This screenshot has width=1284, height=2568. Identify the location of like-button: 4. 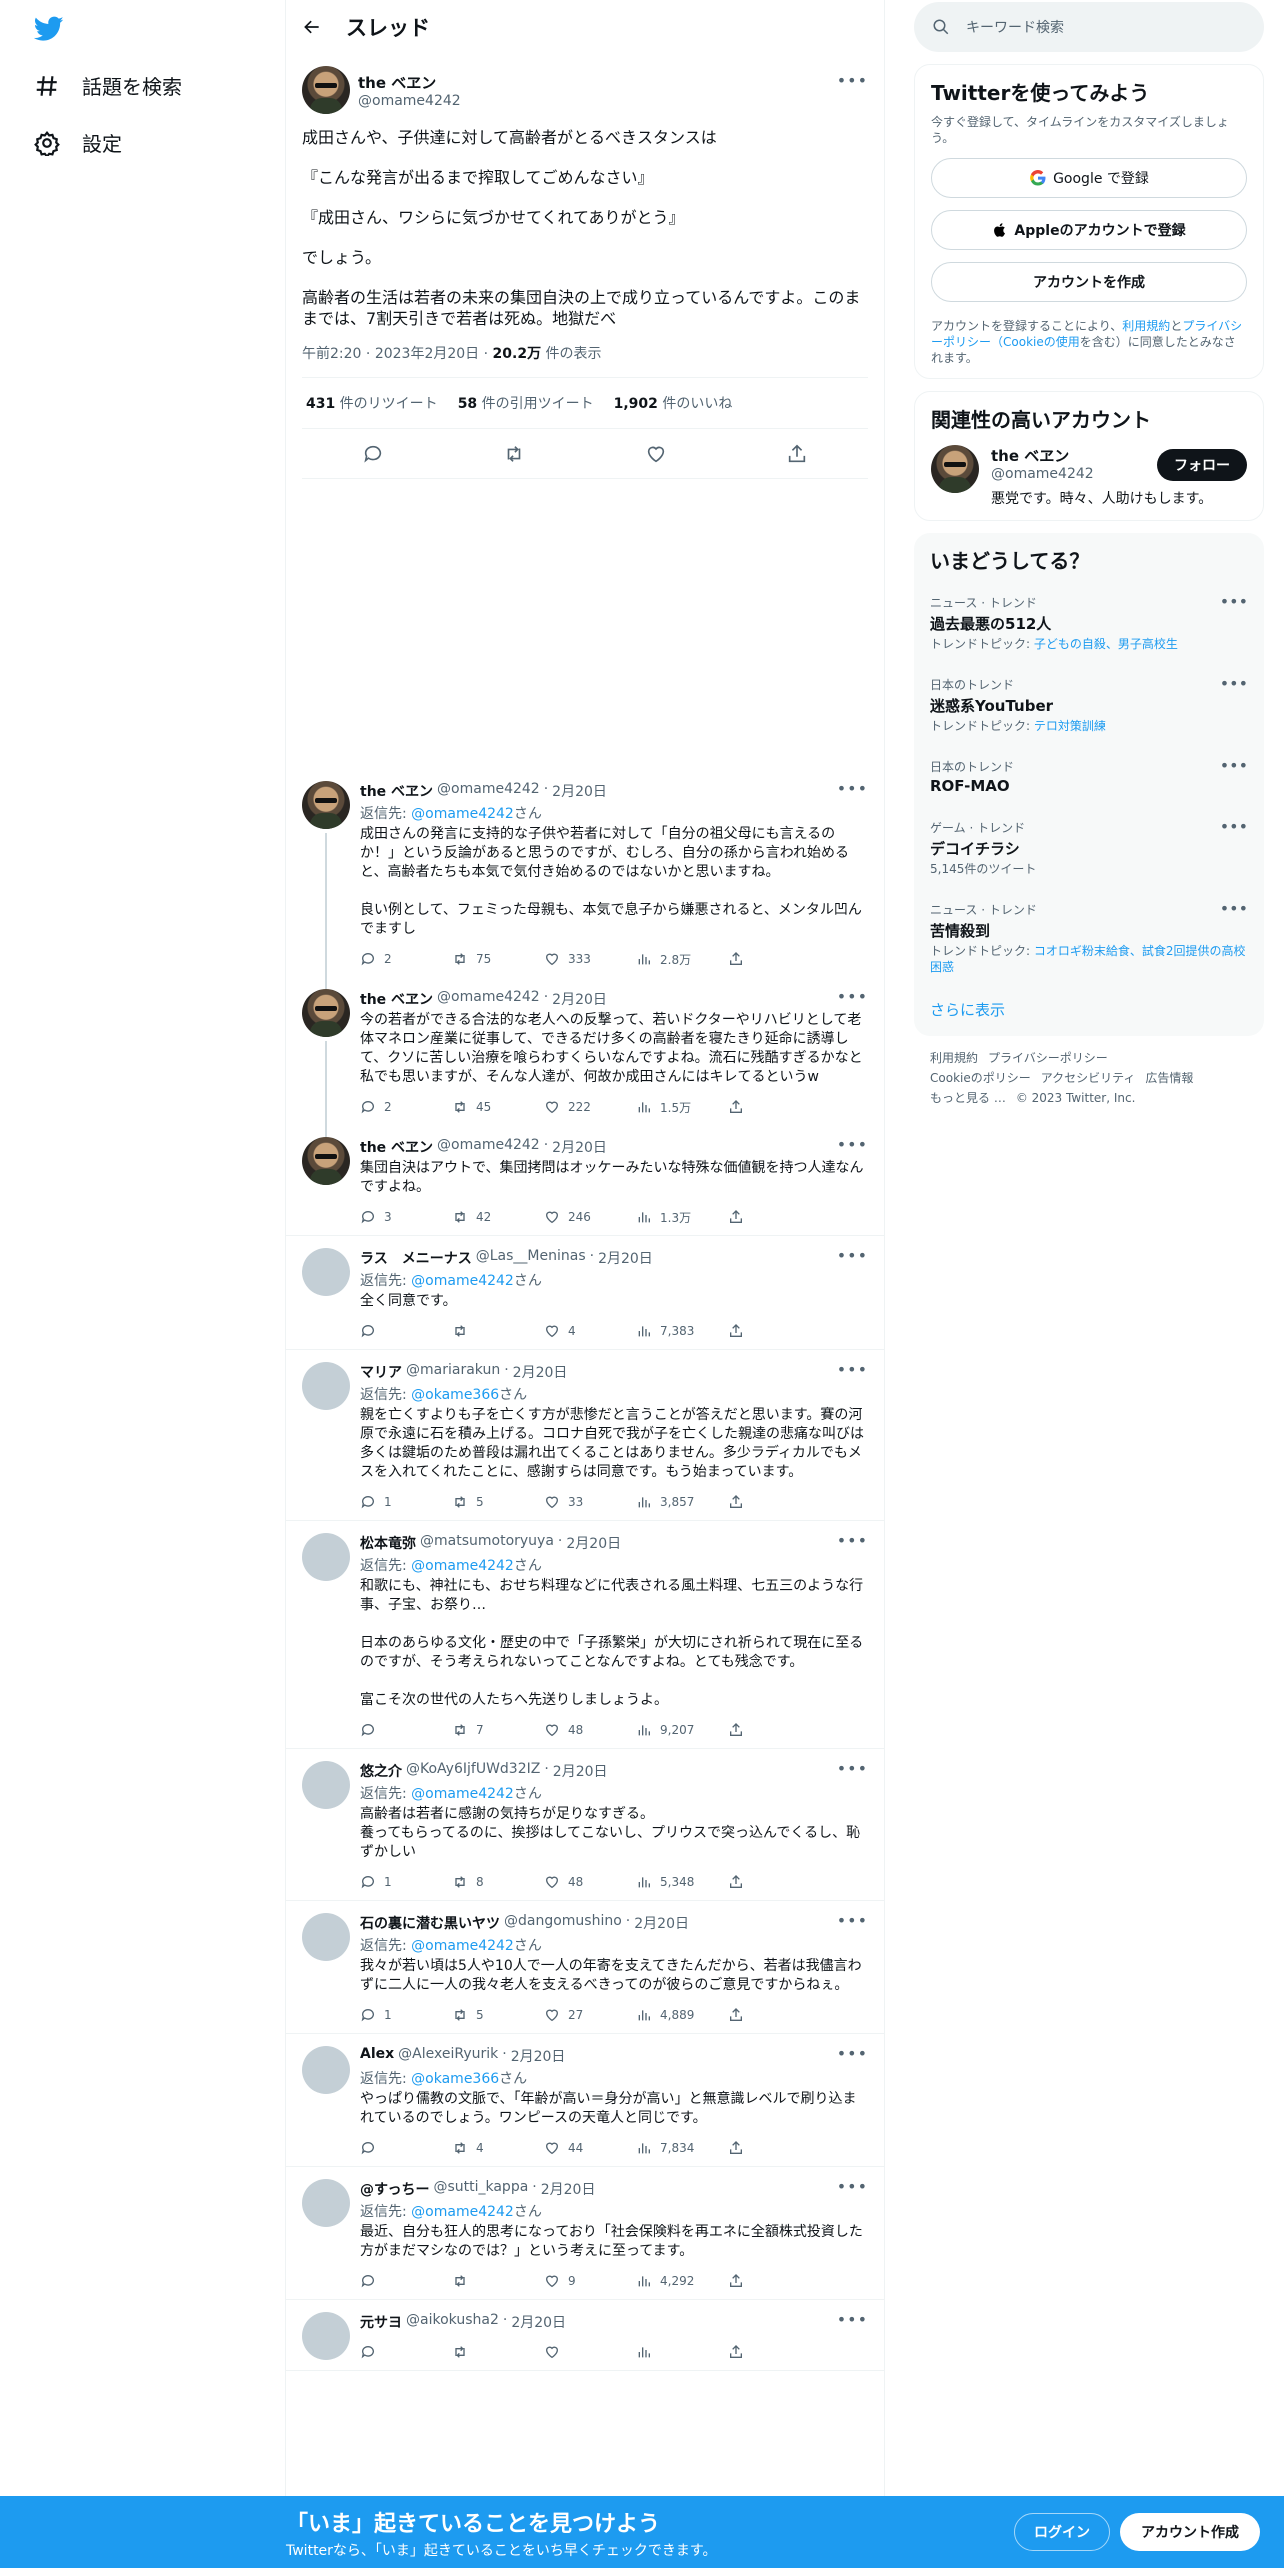
(590, 1331).